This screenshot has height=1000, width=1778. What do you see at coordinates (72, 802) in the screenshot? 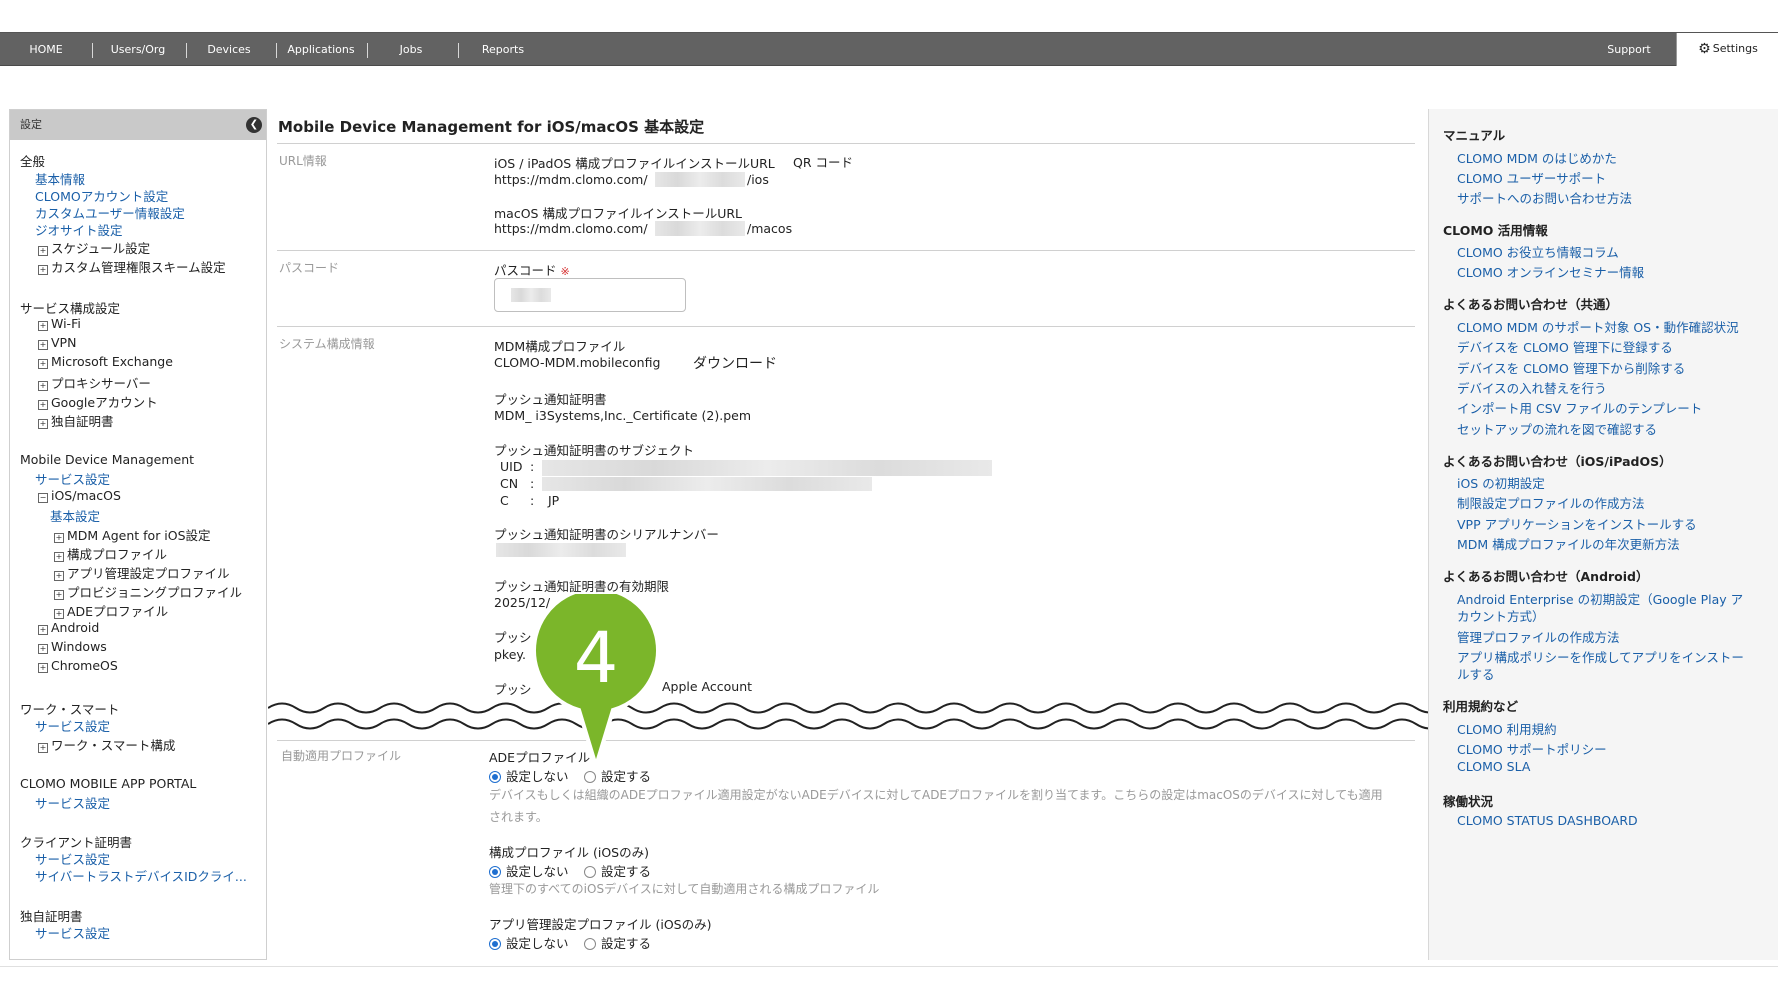
I see `sidebar-item-portal-service: サービス設定` at bounding box center [72, 802].